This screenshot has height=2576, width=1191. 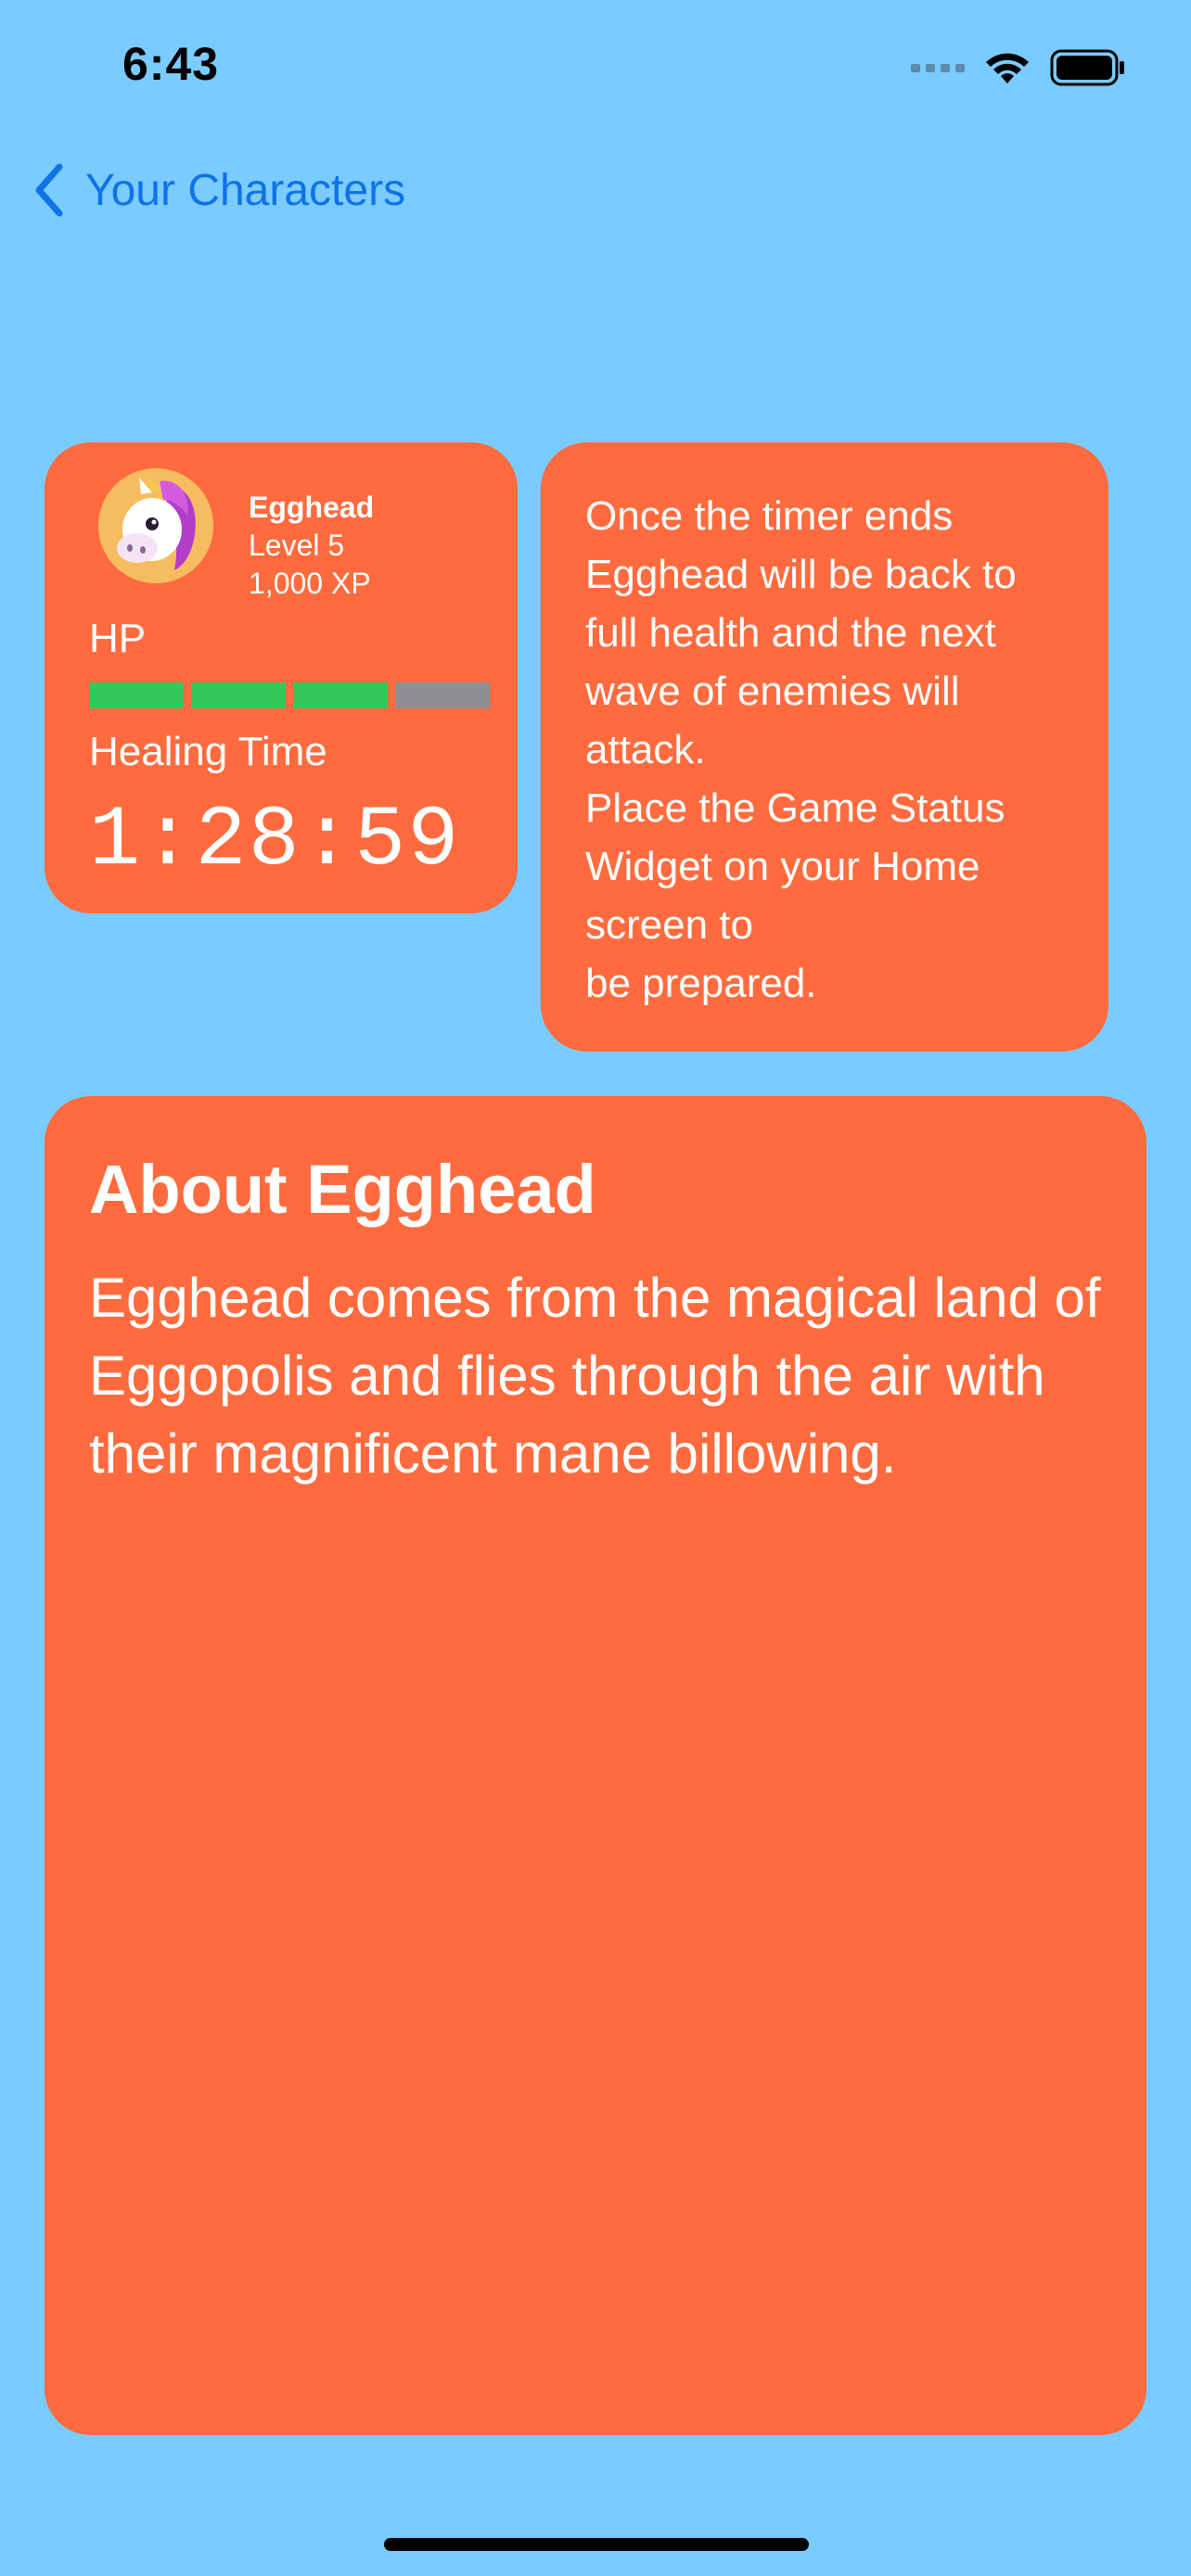 What do you see at coordinates (118, 638) in the screenshot?
I see `hp-label: HP` at bounding box center [118, 638].